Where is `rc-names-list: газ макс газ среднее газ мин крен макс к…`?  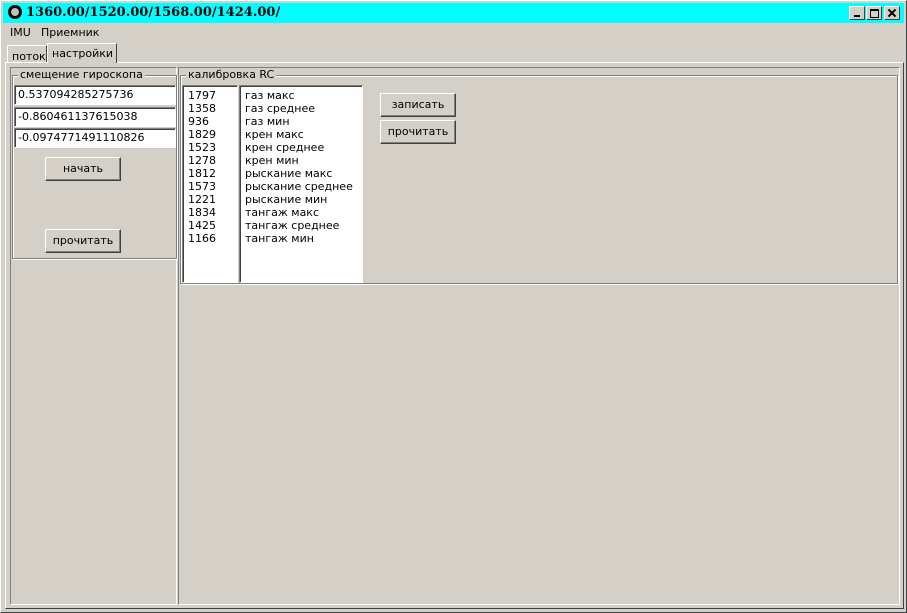 rc-names-list: газ макс газ среднее газ мин крен макс к… is located at coordinates (301, 184).